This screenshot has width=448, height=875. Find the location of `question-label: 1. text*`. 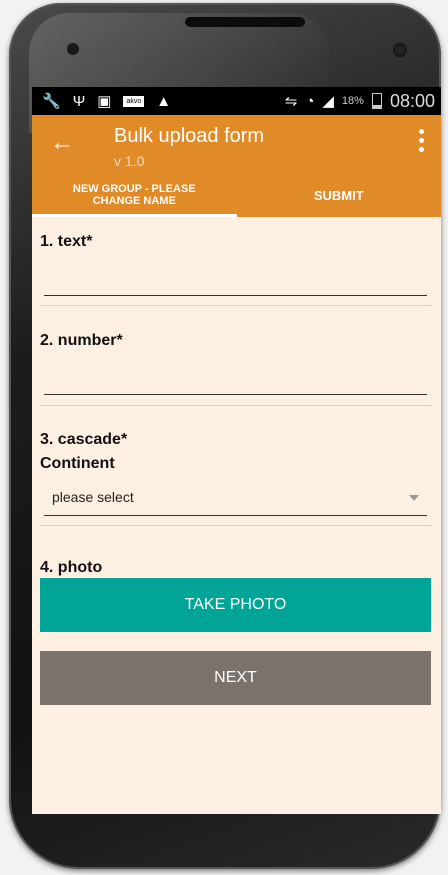

question-label: 1. text* is located at coordinates (66, 241).